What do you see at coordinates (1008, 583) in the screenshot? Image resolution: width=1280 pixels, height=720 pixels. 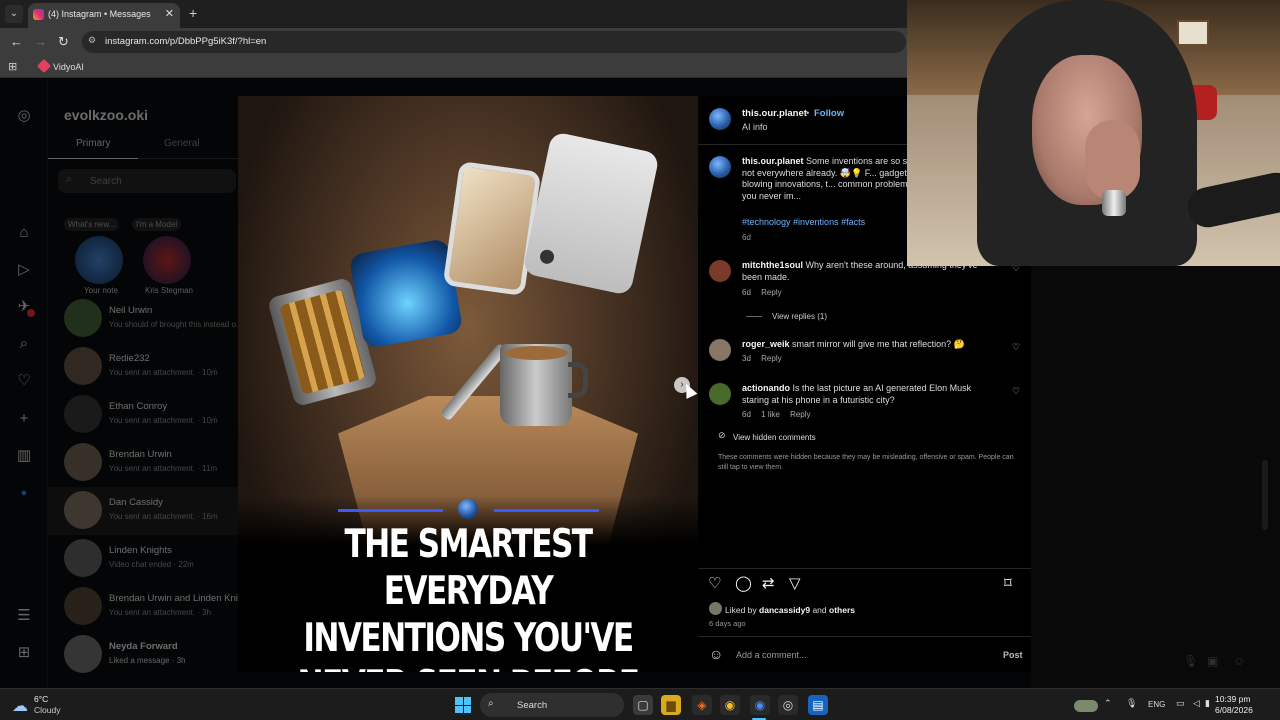 I see `save-bookmark-icon: ⌑` at bounding box center [1008, 583].